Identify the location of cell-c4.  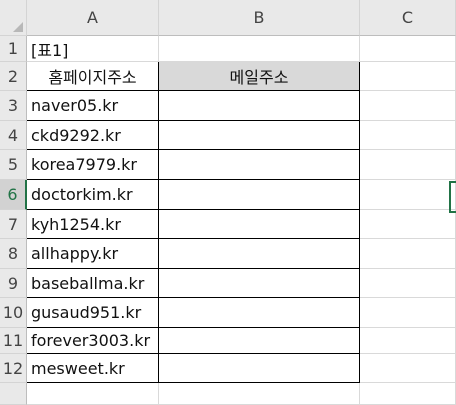
(408, 135).